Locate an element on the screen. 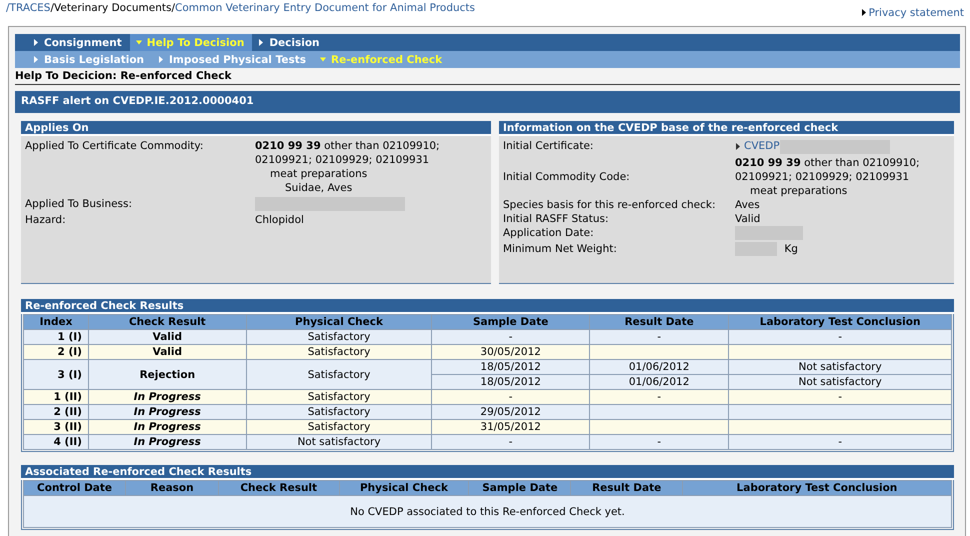 The image size is (970, 536). field-label: Application Date: is located at coordinates (549, 233).